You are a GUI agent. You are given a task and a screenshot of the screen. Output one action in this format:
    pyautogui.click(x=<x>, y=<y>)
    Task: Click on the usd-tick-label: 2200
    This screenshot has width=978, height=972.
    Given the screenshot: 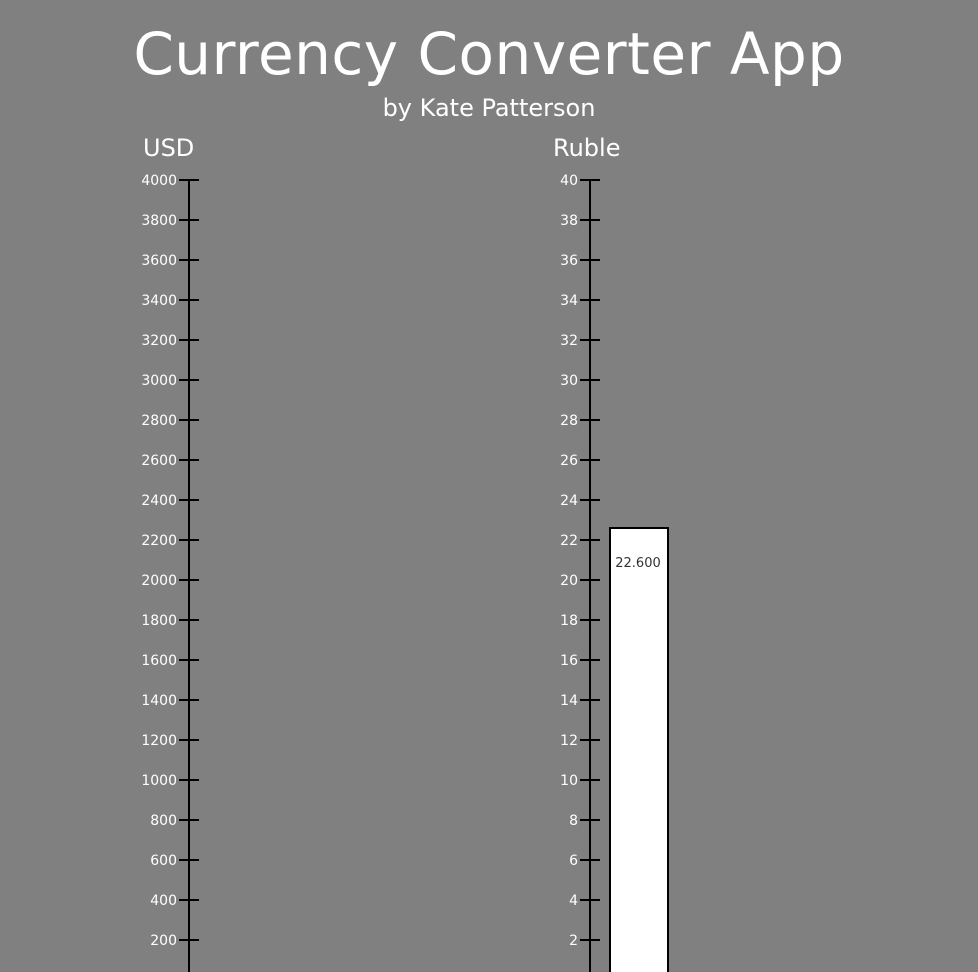 What is the action you would take?
    pyautogui.click(x=159, y=541)
    